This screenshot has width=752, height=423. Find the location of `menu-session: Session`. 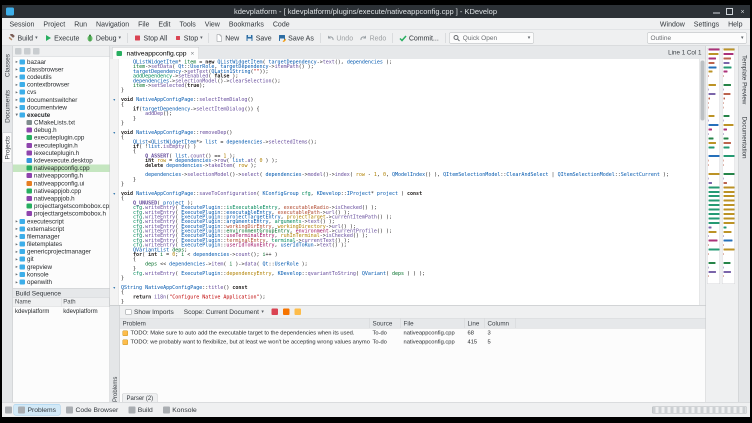

menu-session: Session is located at coordinates (22, 24).